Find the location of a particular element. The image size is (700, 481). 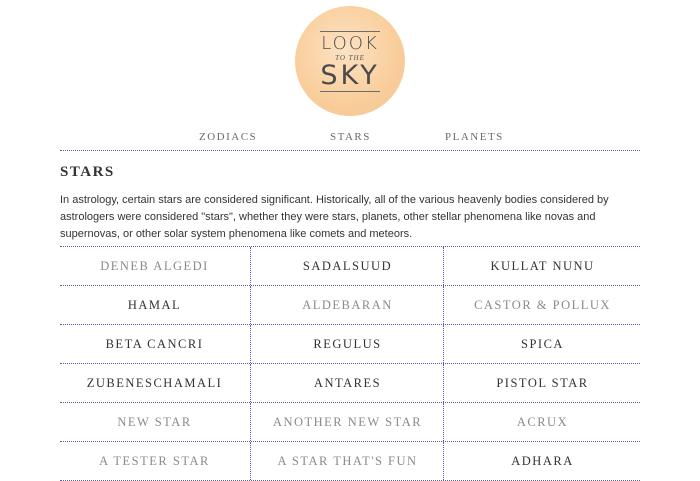

star-grid-row: NEW STAR ANOTHER NEW STAR ACRUX is located at coordinates (350, 422).